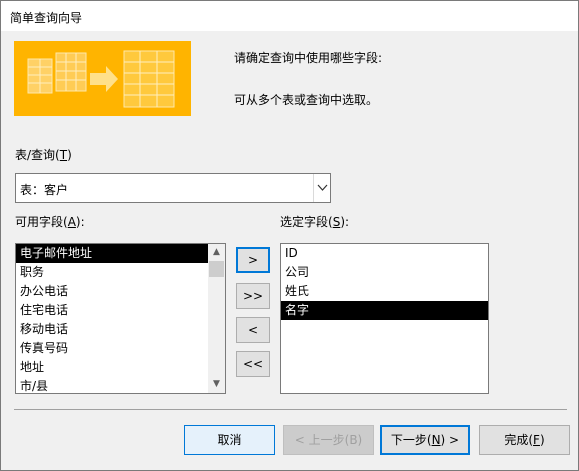  I want to click on scrollbar-thumb, so click(216, 269).